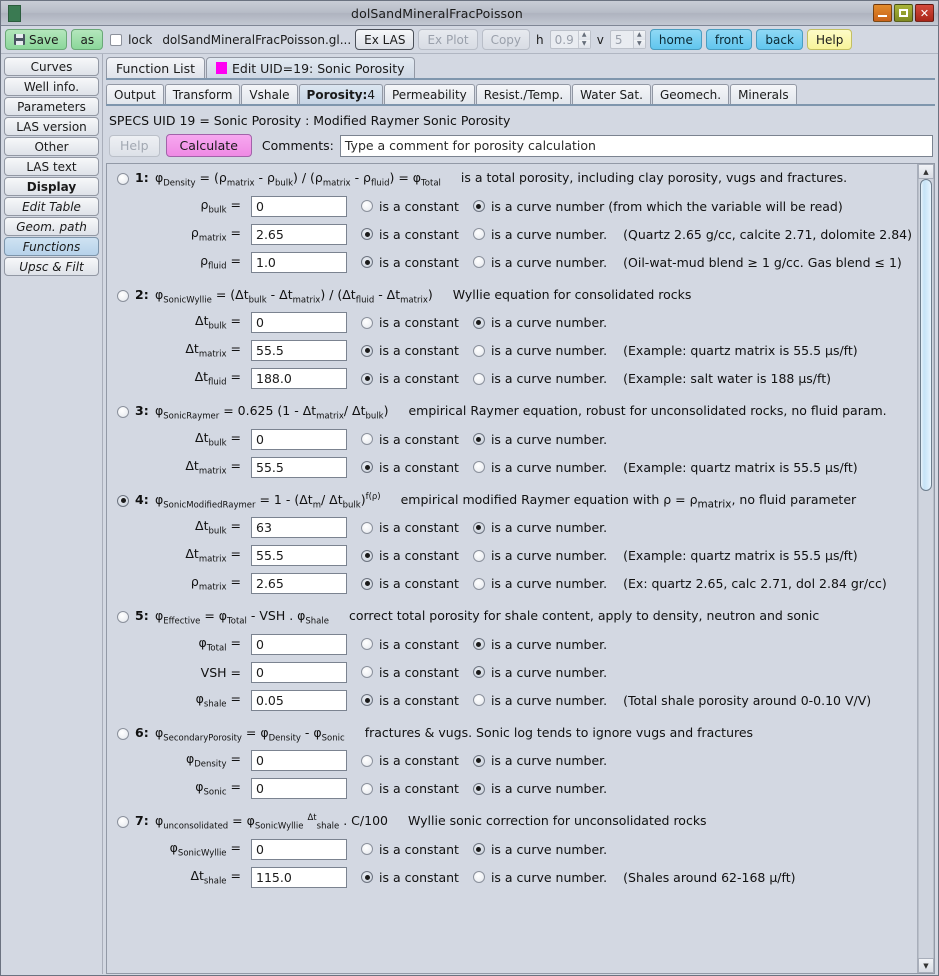  What do you see at coordinates (627, 39) in the screenshot?
I see `v-scale-stepper: 5 ▲ ▼` at bounding box center [627, 39].